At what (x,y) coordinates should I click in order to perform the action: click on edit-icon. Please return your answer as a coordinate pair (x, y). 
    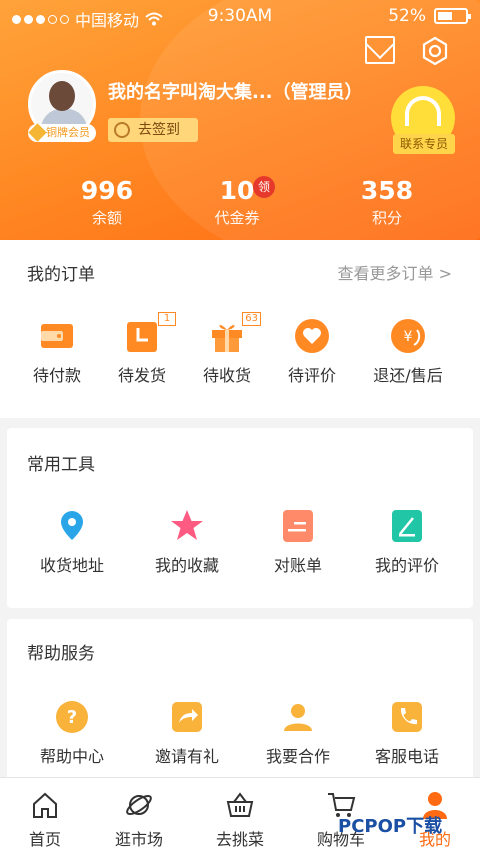
    Looking at the image, I should click on (407, 526).